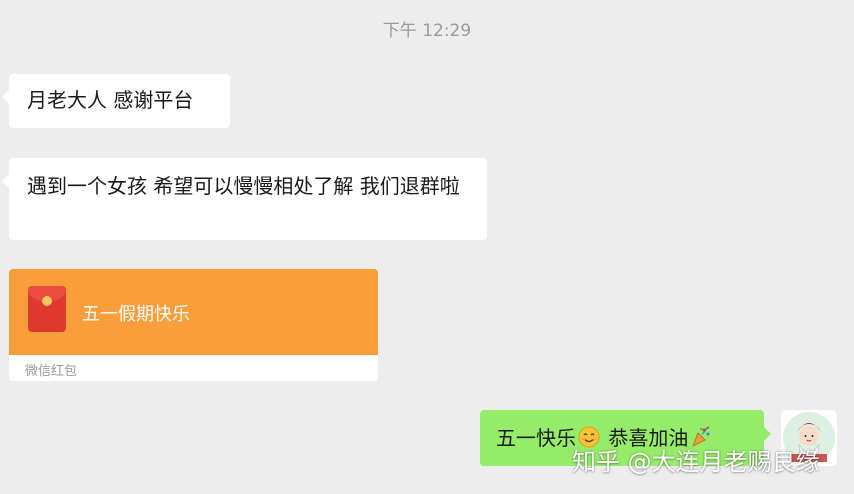  What do you see at coordinates (427, 31) in the screenshot?
I see `message-timestamp: 下午 12:29` at bounding box center [427, 31].